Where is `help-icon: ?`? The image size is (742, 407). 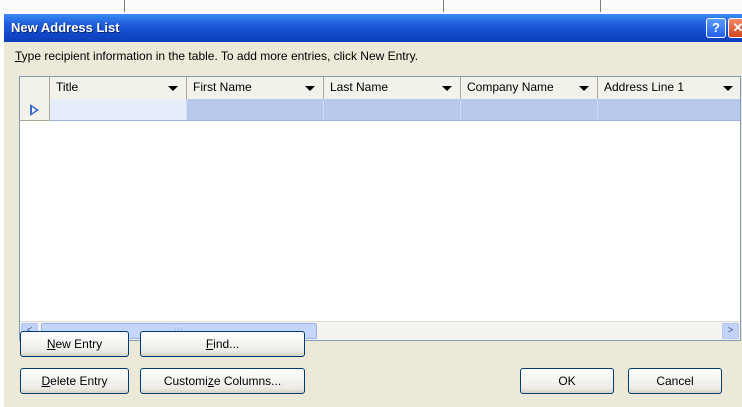
help-icon: ? is located at coordinates (716, 27).